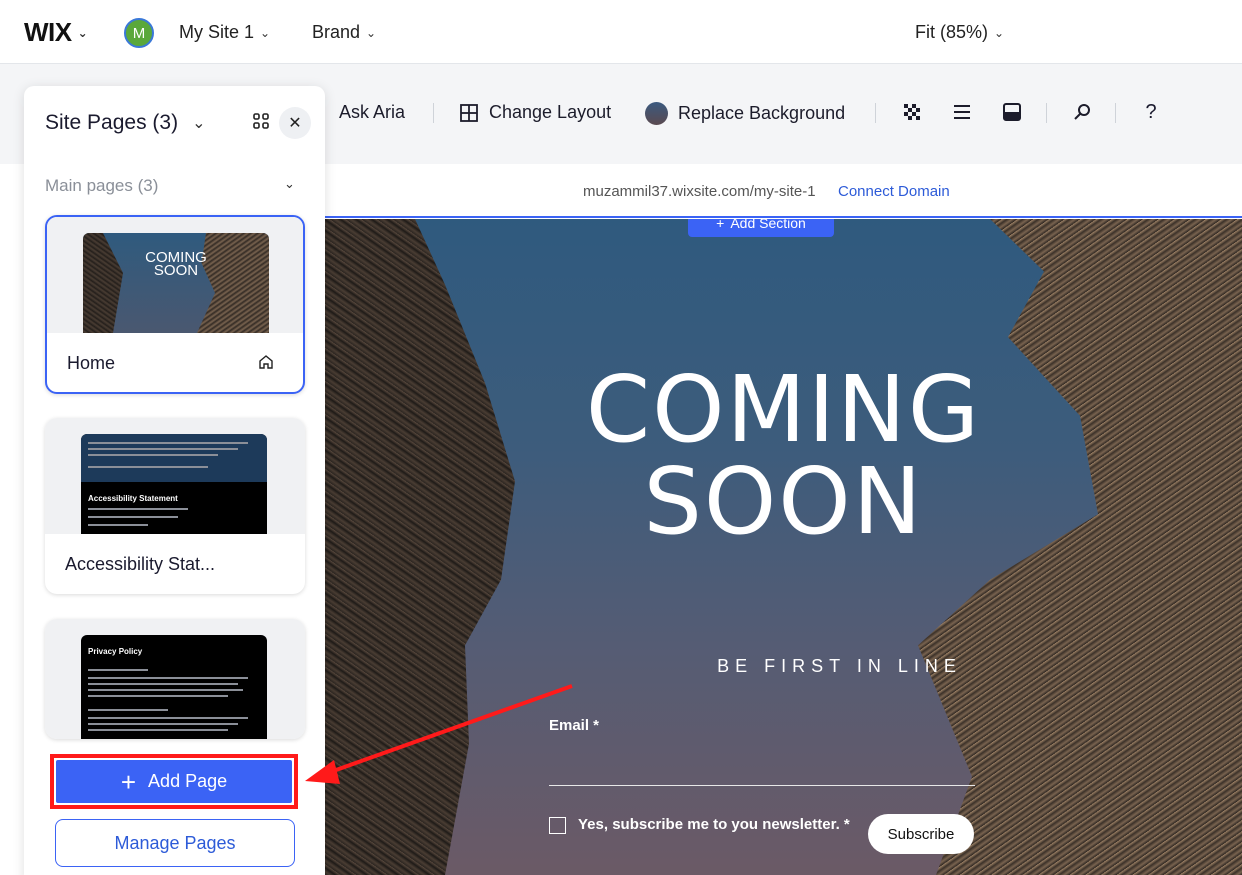 This screenshot has height=875, width=1242. What do you see at coordinates (115, 651) in the screenshot?
I see `thumbnail-title: Privacy Policy` at bounding box center [115, 651].